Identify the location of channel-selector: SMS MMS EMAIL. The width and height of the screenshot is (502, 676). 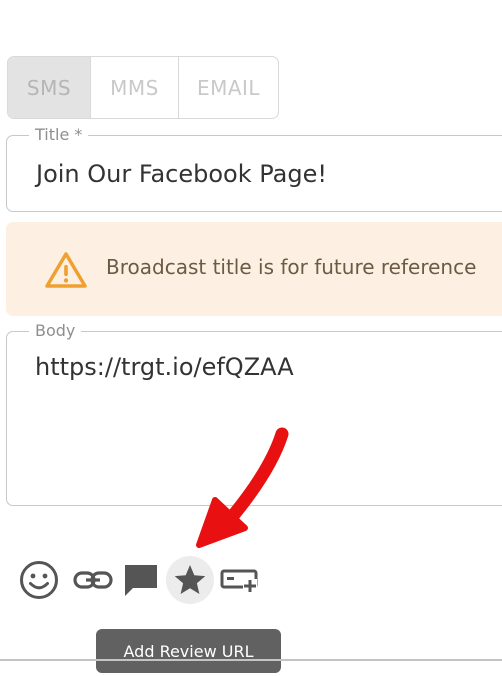
(143, 87).